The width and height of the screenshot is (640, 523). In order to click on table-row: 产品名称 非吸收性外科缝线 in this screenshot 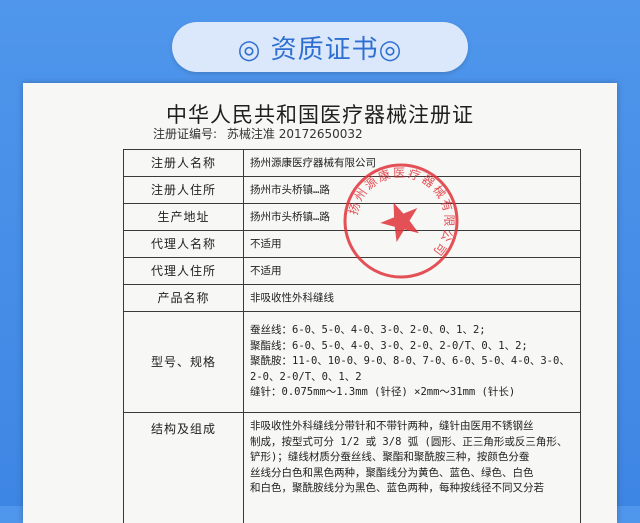, I will do `click(352, 298)`.